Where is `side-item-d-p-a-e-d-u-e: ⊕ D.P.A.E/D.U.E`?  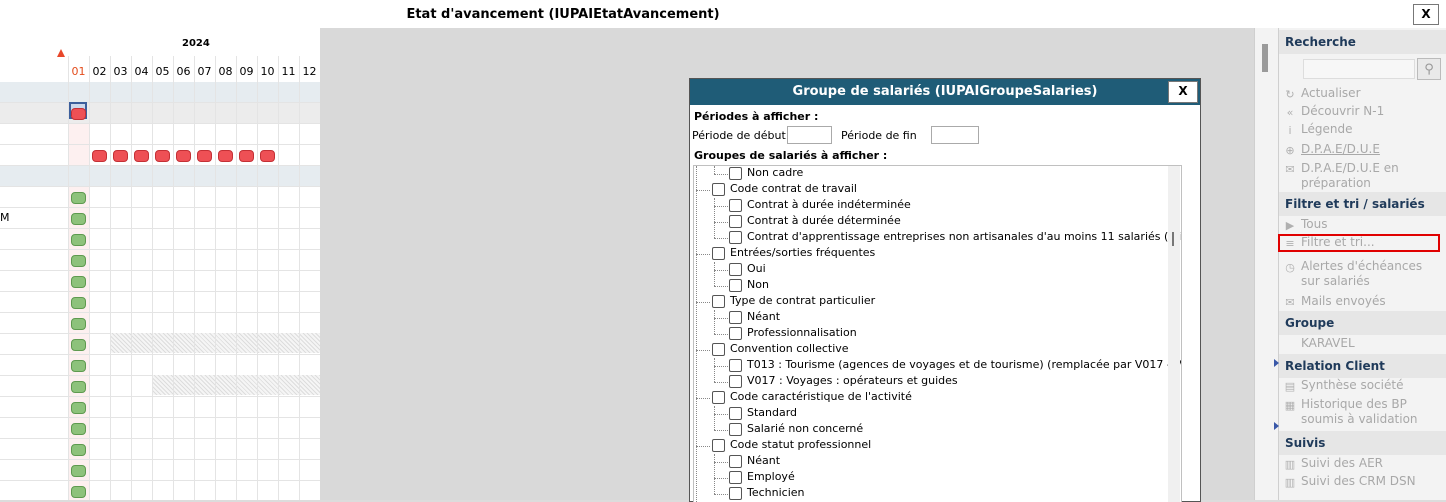 side-item-d-p-a-e-d-u-e: ⊕ D.P.A.E/D.U.E is located at coordinates (1363, 149).